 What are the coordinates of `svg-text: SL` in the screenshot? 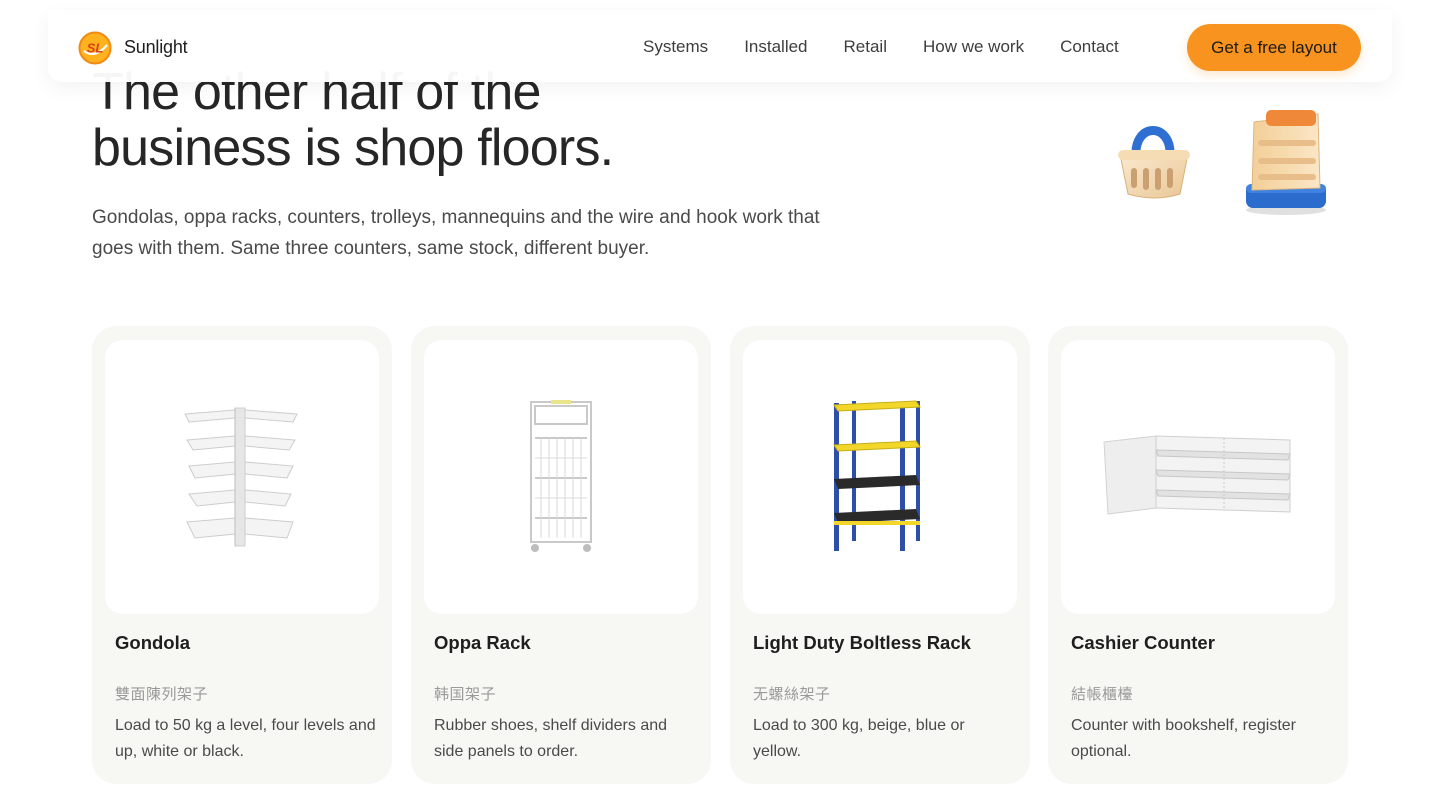 It's located at (95, 48).